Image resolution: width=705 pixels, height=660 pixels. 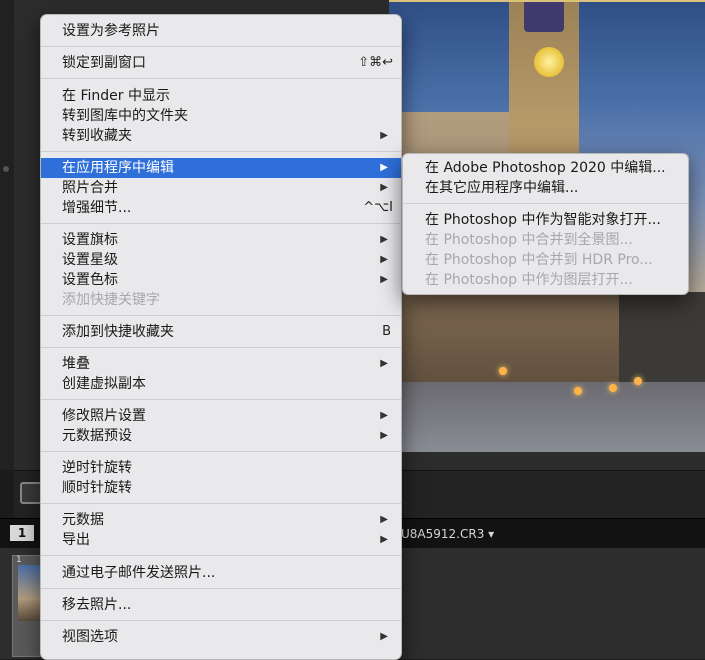 I want to click on menu-item-label: 创建虚拟副本, so click(x=104, y=384).